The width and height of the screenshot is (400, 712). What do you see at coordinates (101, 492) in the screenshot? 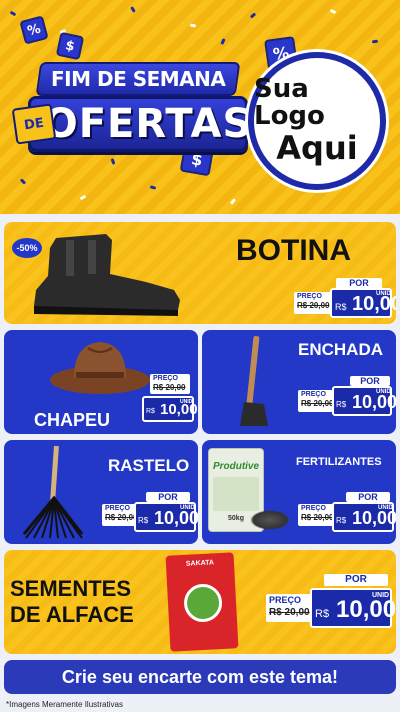
I see `product-card-rastelo: RASTELO POR PREÇO R$ 20,00 R$ 10,00 UNID` at bounding box center [101, 492].